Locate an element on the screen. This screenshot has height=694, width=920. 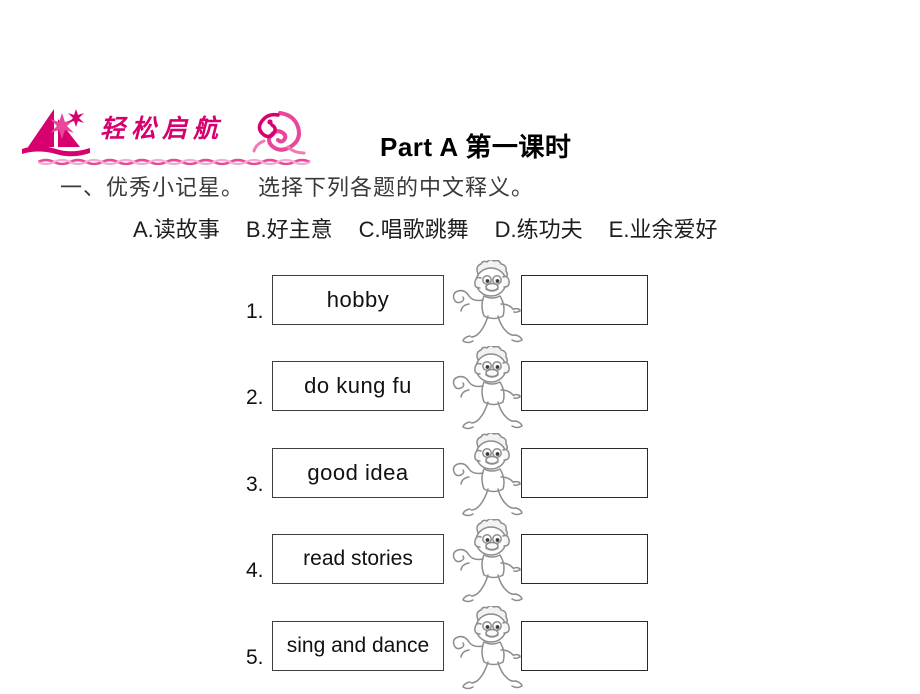
answer-options-list: A.读故事 B.好主意 C.唱歌跳舞 D.练功夫 E.业余爱好 is located at coordinates (425, 228).